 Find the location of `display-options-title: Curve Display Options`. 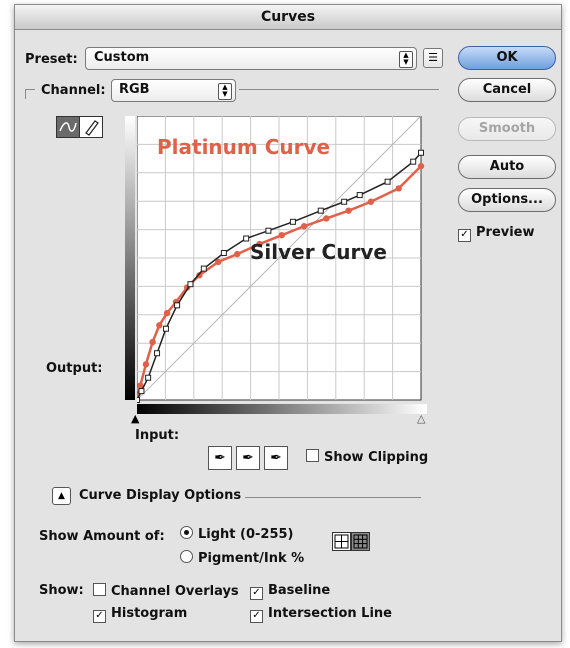

display-options-title: Curve Display Options is located at coordinates (160, 495).